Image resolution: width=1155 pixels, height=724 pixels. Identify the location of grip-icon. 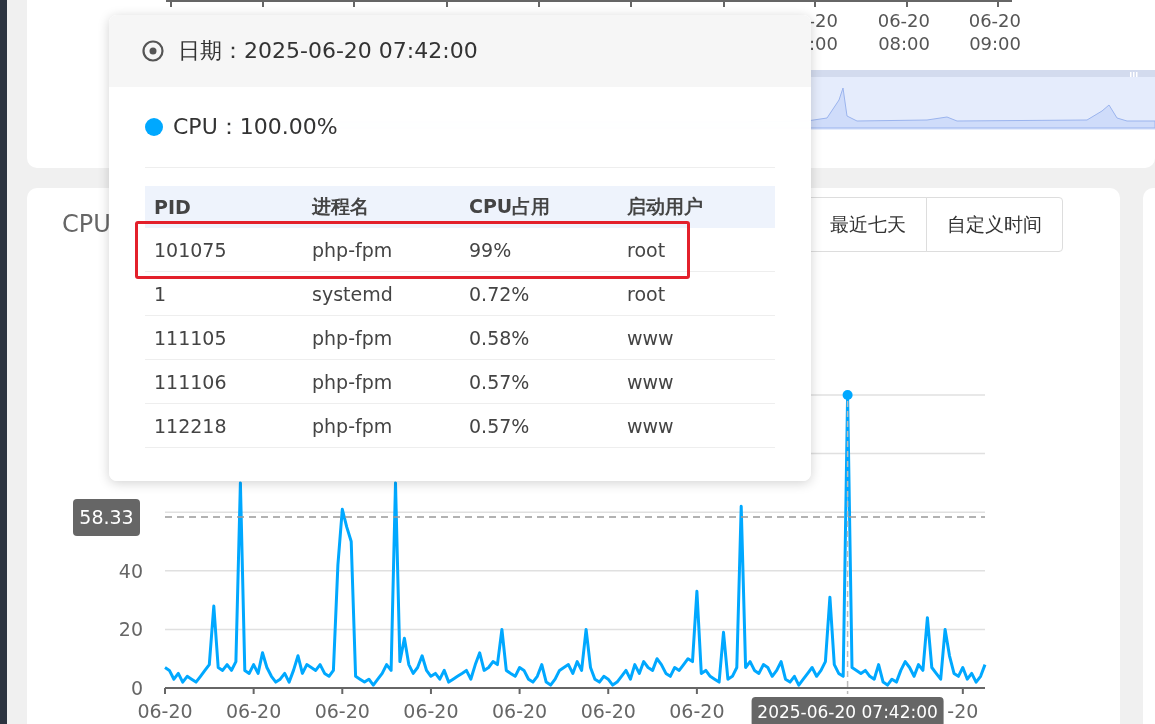
(1134, 74).